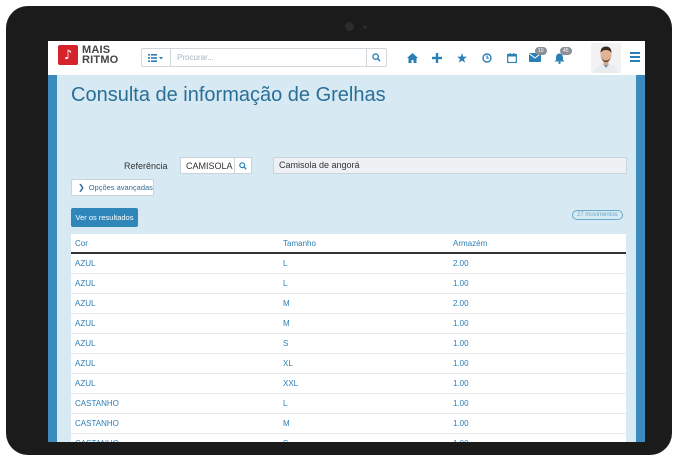 The height and width of the screenshot is (462, 678). What do you see at coordinates (368, 243) in the screenshot?
I see `column-header-size: Tamanho` at bounding box center [368, 243].